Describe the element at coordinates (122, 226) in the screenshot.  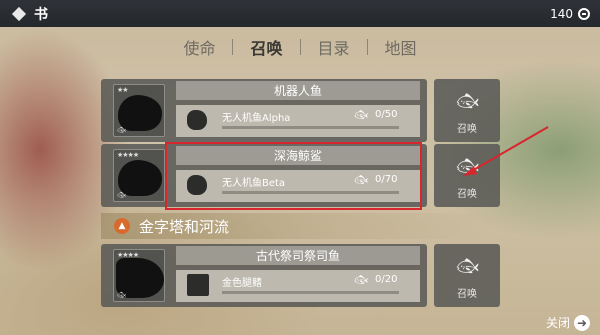
I see `pyramid-icon: ▲` at that location.